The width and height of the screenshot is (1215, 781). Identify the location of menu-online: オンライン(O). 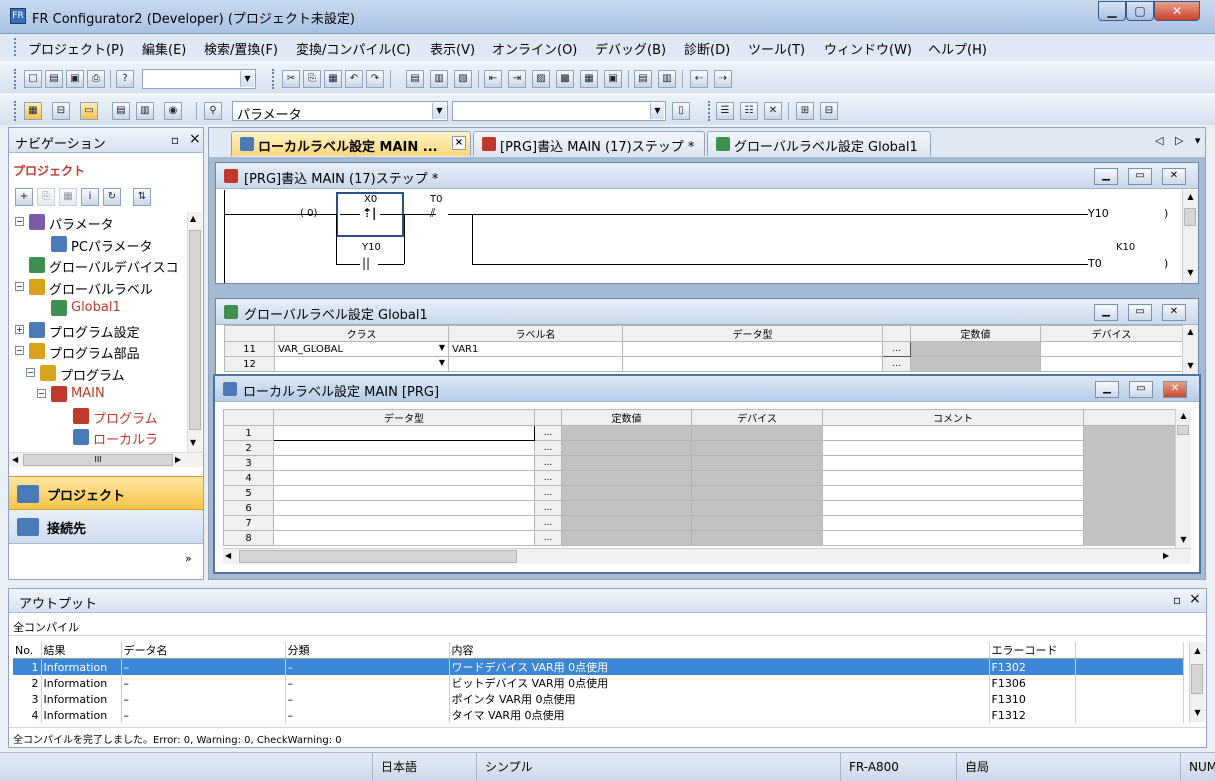
(534, 48).